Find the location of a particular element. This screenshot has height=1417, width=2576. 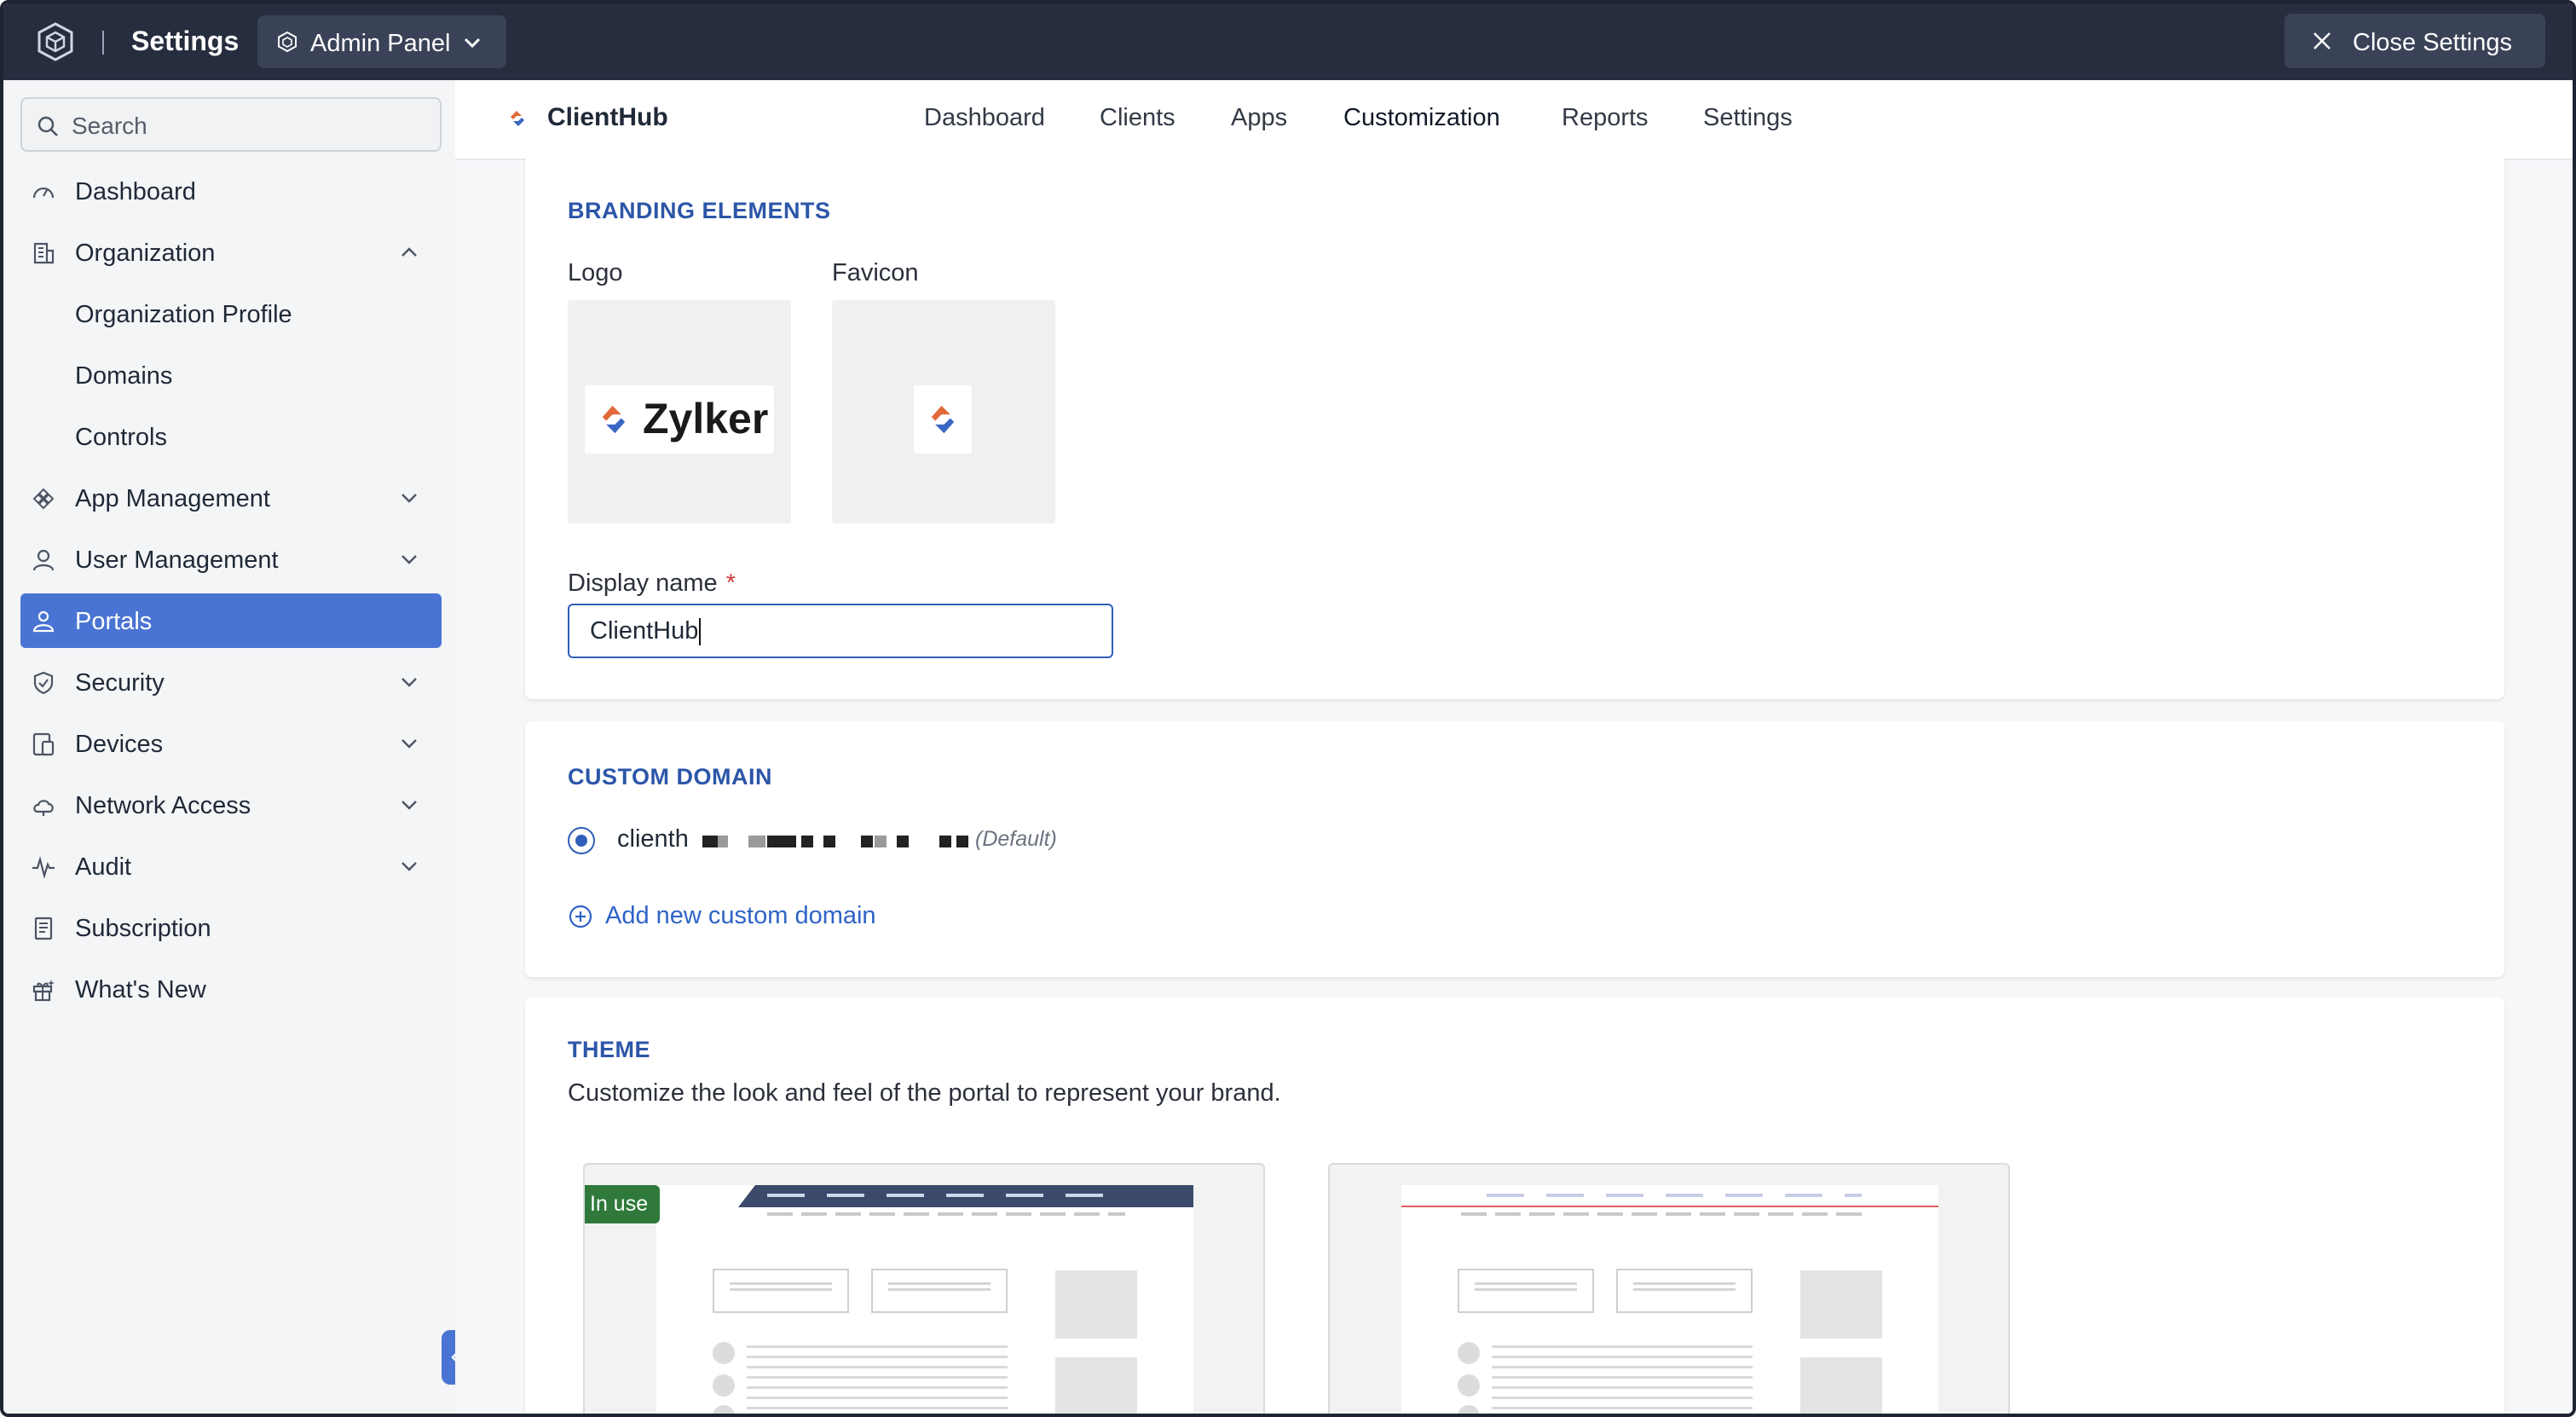

zylker-mark-icon is located at coordinates (614, 419).